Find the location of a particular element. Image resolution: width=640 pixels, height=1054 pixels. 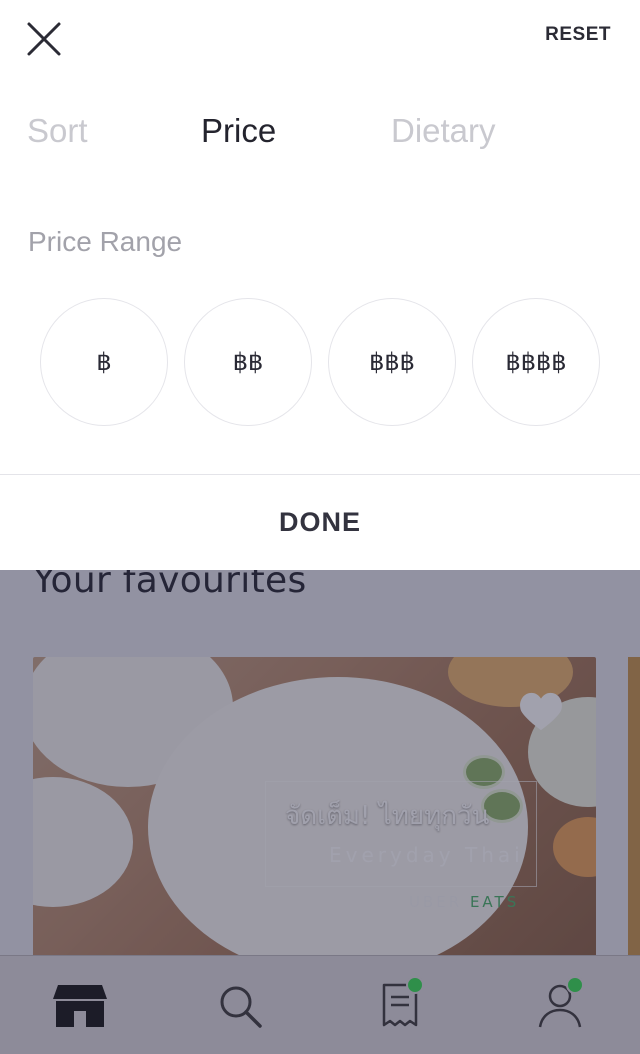

nav-account is located at coordinates (560, 1005).